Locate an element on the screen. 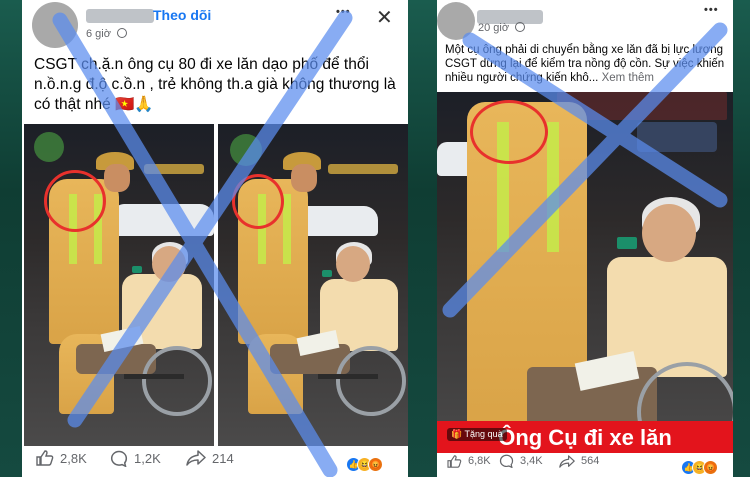 Image resolution: width=750 pixels, height=477 pixels. comment-button: 1,2K is located at coordinates (135, 458).